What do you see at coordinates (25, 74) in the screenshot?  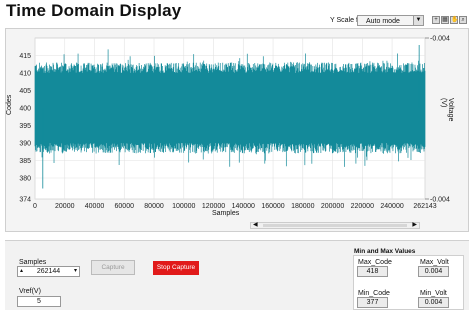 I see `y-tick-label: 410` at bounding box center [25, 74].